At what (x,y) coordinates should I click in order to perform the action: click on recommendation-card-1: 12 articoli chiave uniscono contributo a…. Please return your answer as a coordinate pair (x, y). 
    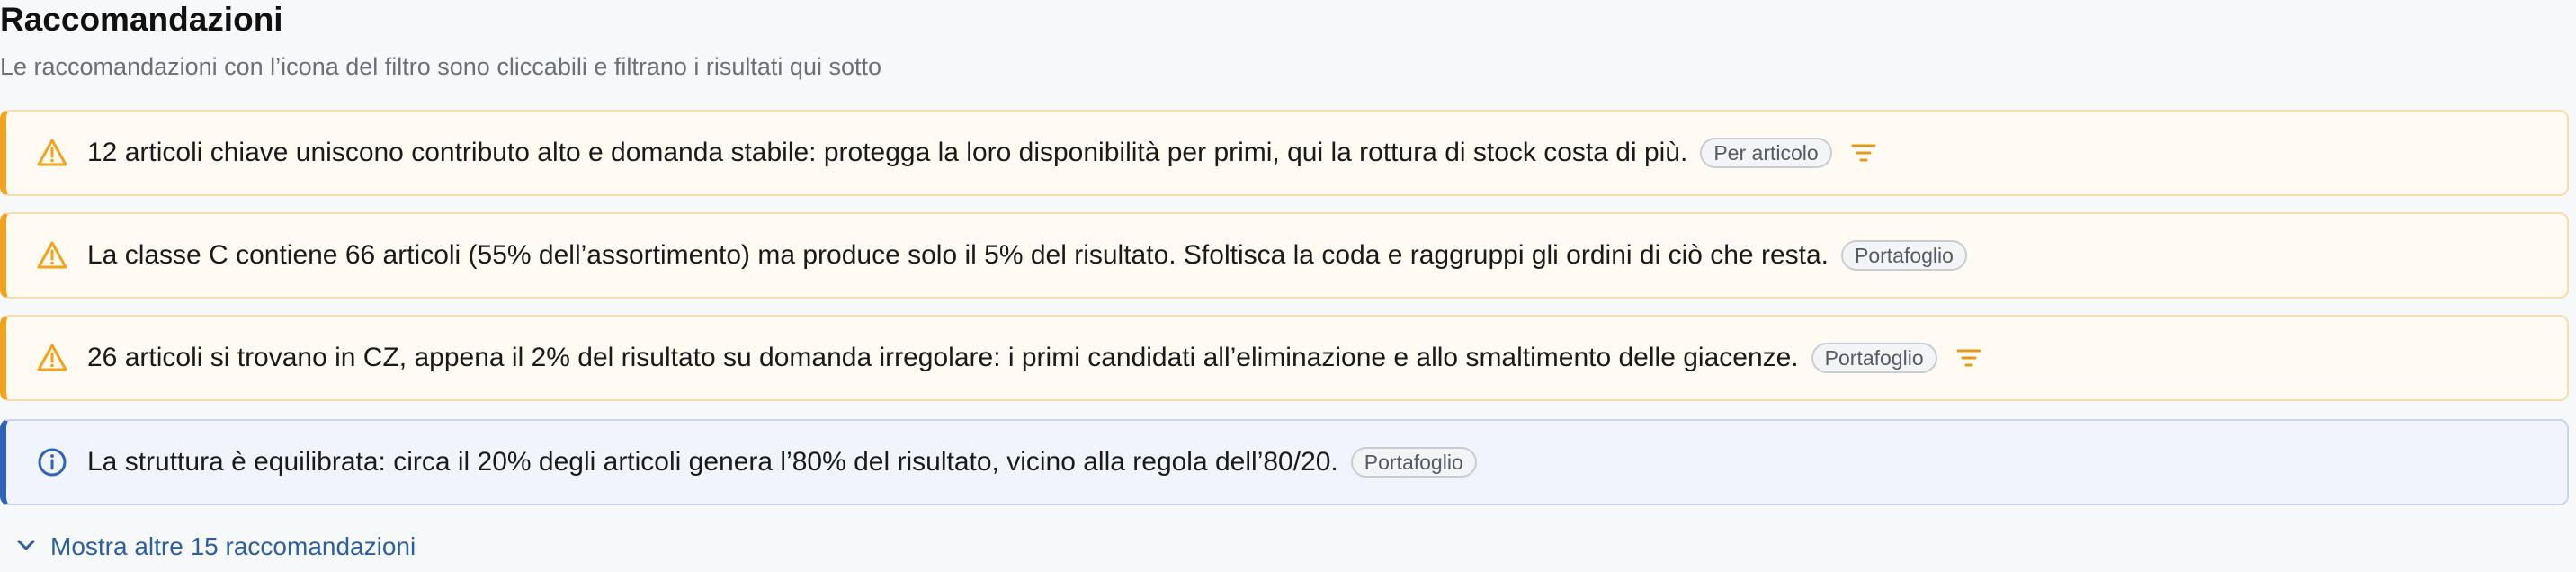
    Looking at the image, I should click on (1284, 153).